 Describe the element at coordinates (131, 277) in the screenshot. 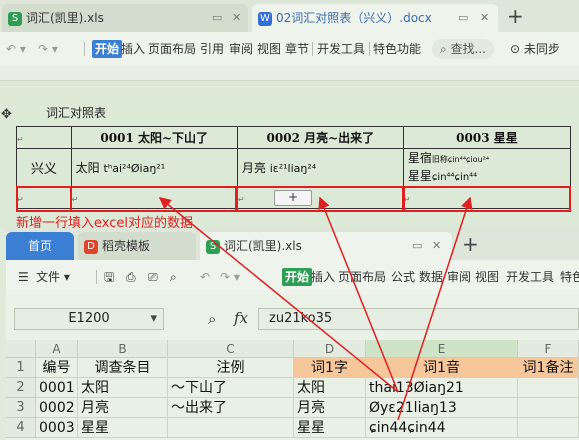

I see `export-icon: ⎙` at that location.